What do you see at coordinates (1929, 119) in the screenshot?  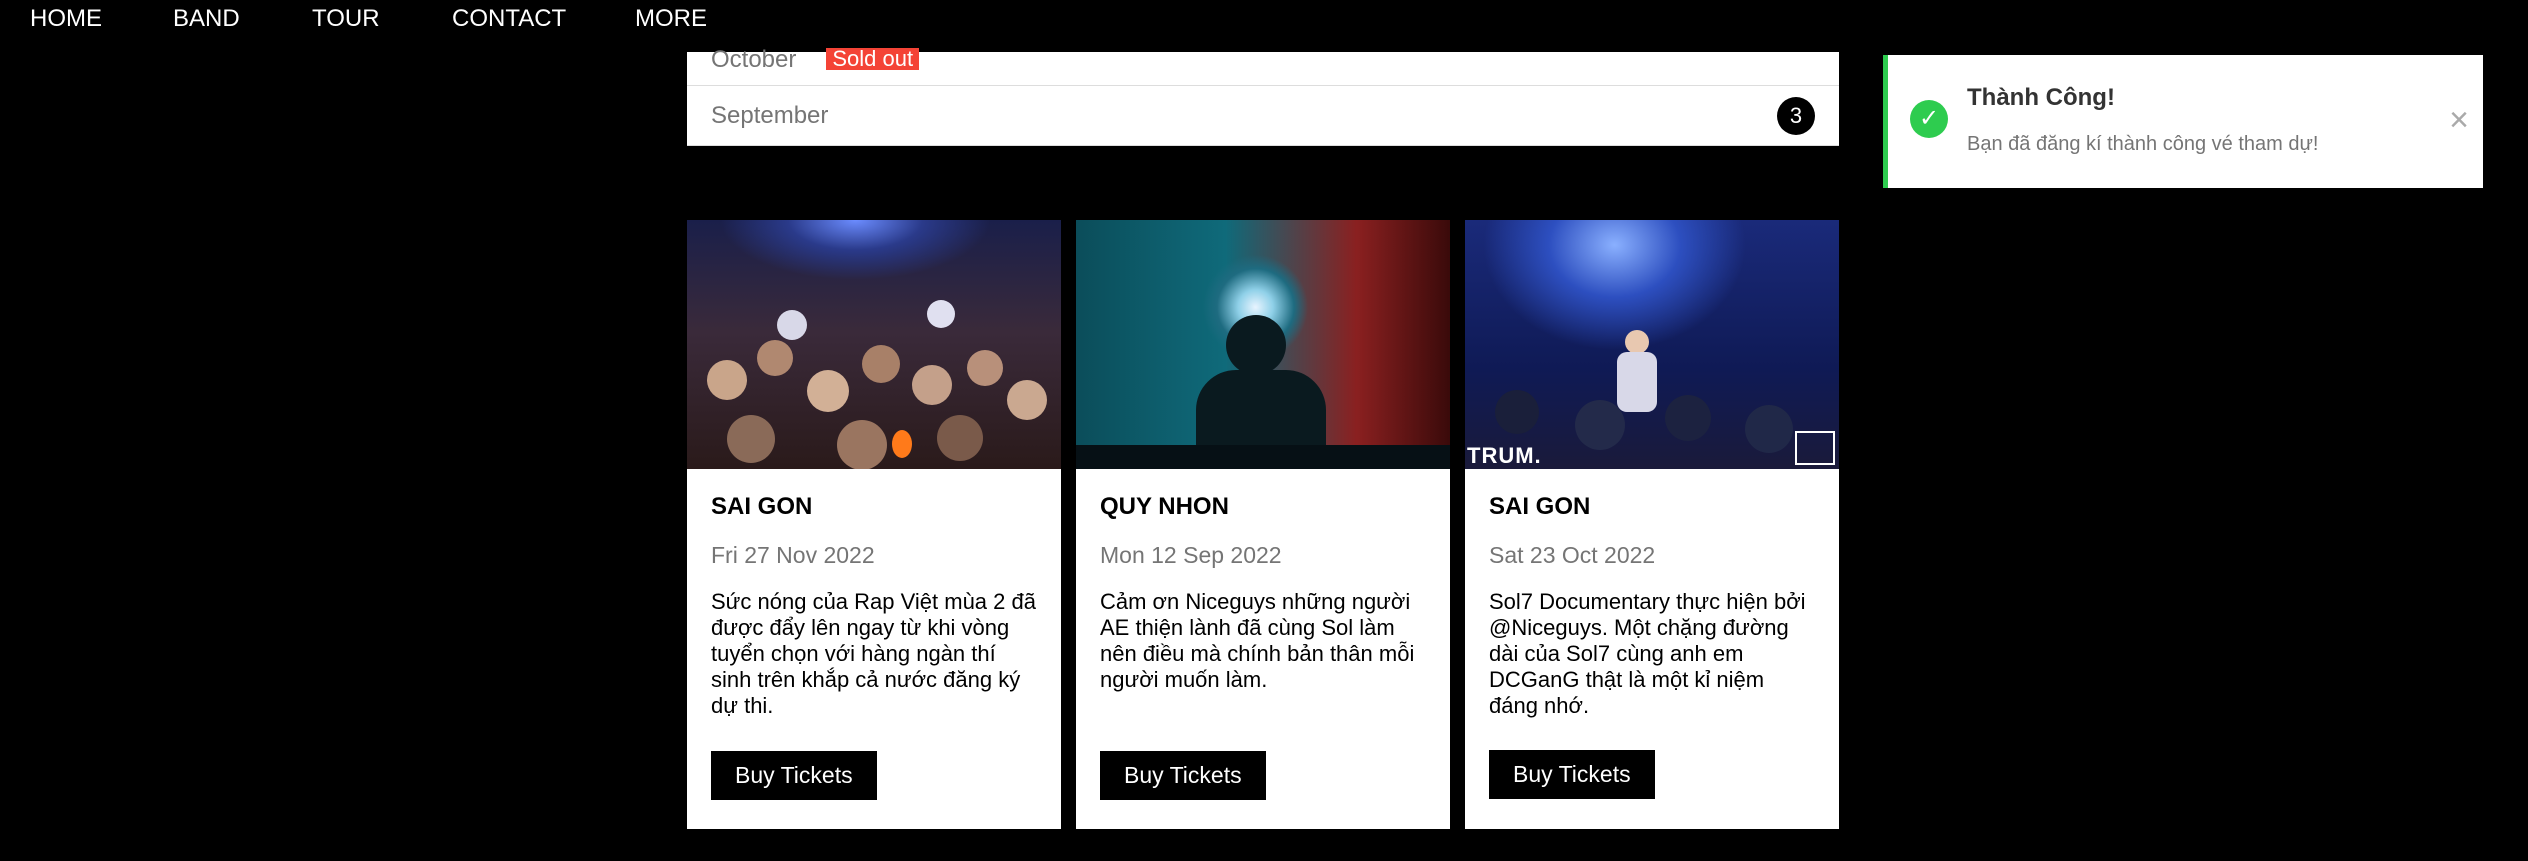 I see `check-circle-icon: ✓` at bounding box center [1929, 119].